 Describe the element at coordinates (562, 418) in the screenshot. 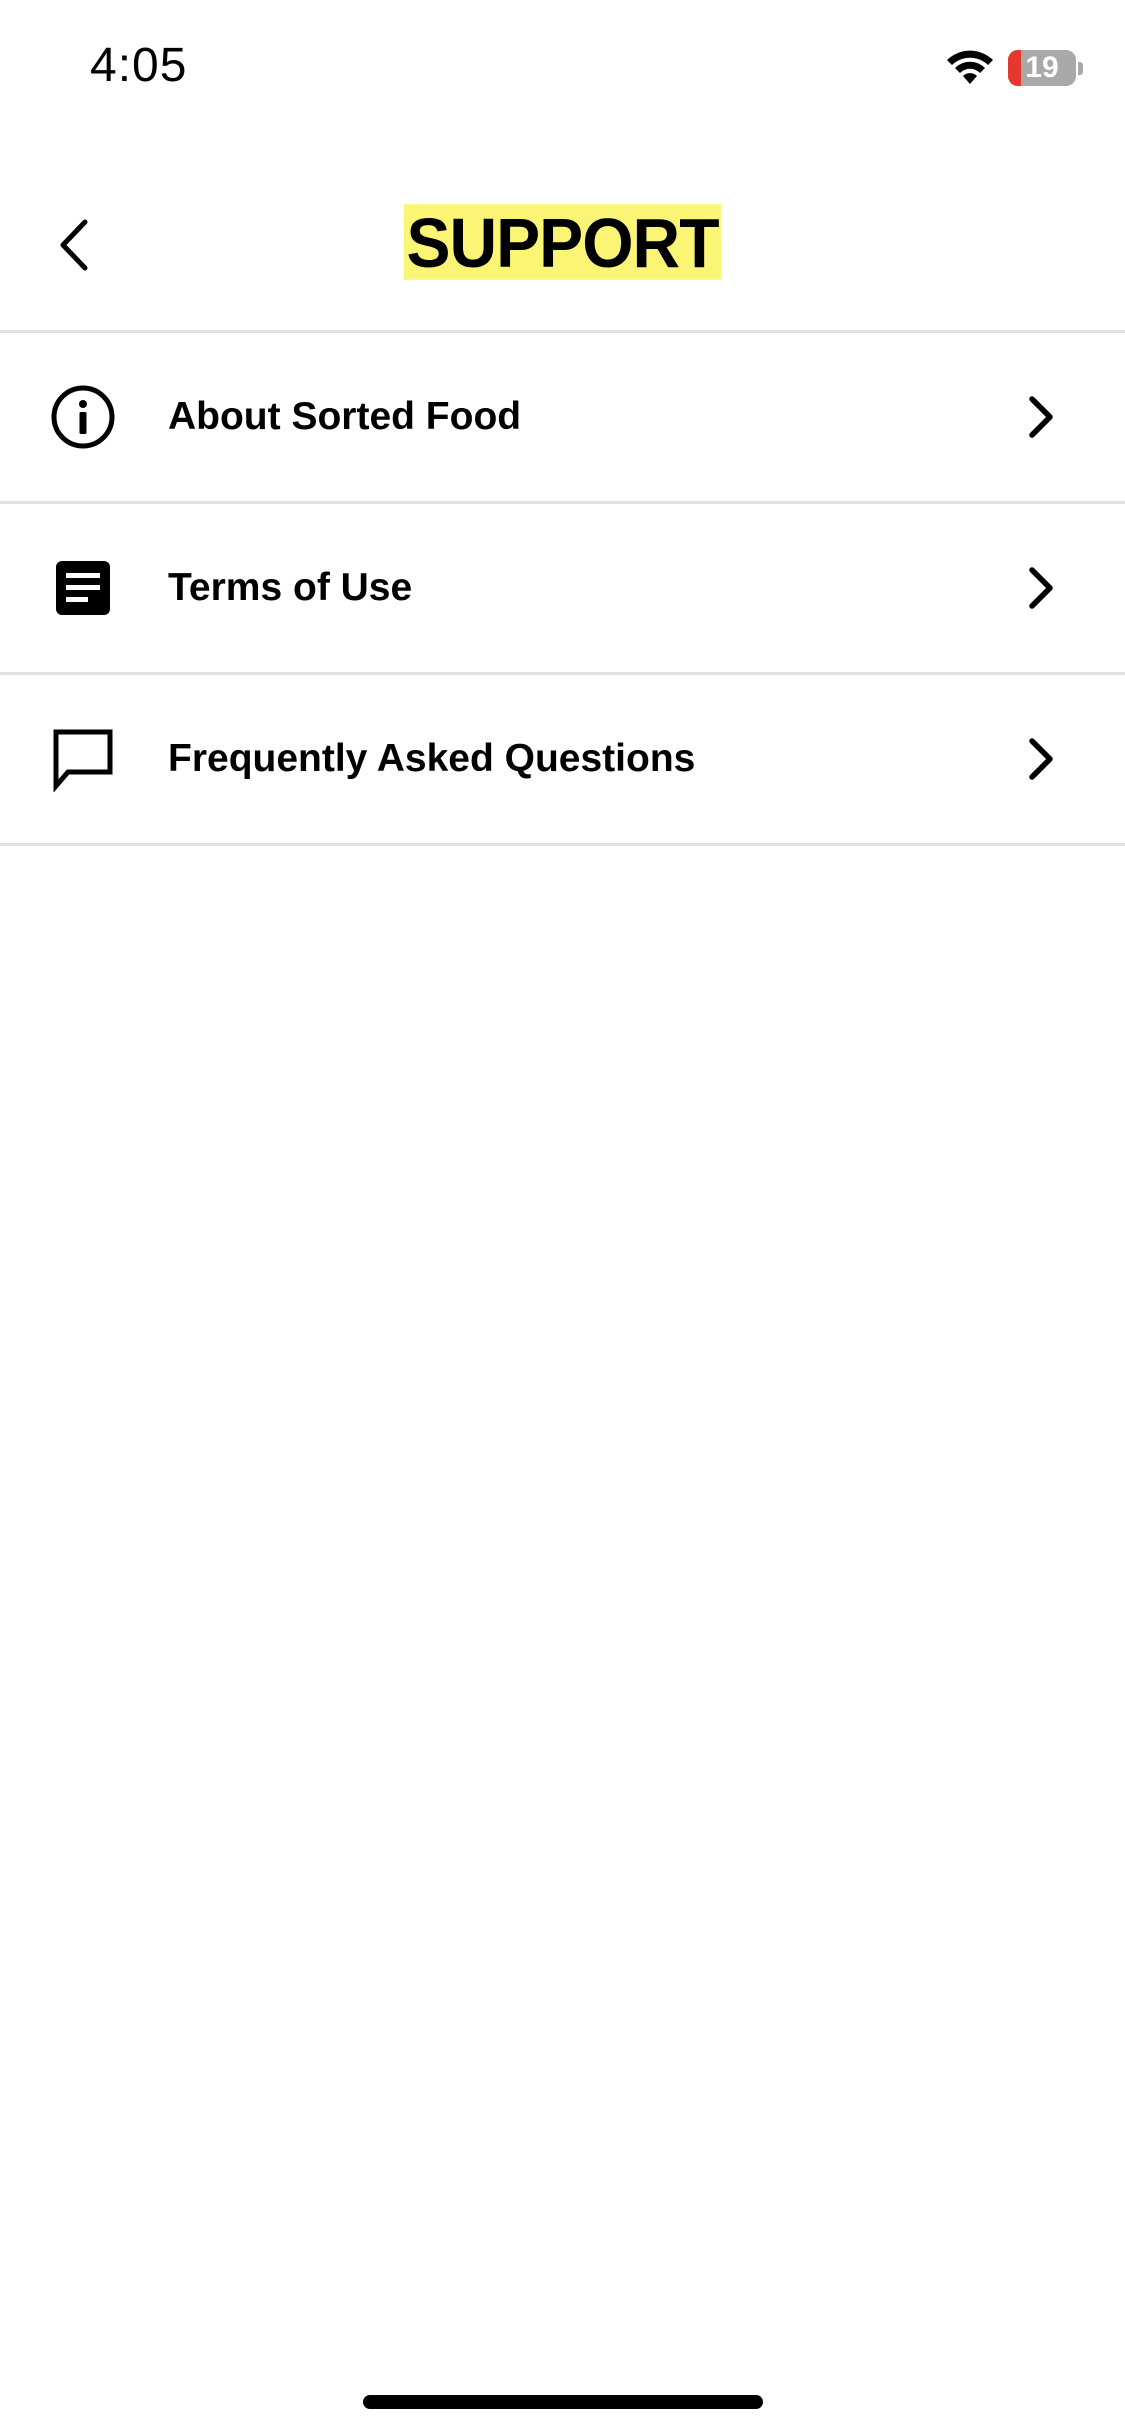

I see `menu-item-about: About Sorted Food` at that location.